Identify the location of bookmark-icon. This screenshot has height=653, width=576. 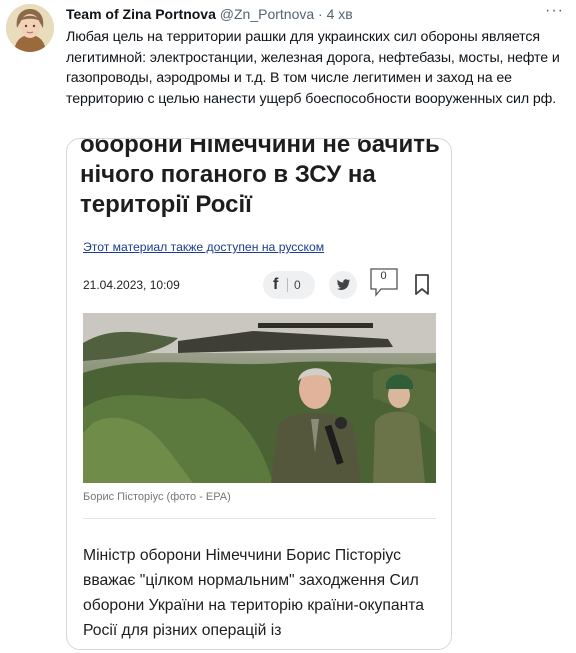
(422, 284).